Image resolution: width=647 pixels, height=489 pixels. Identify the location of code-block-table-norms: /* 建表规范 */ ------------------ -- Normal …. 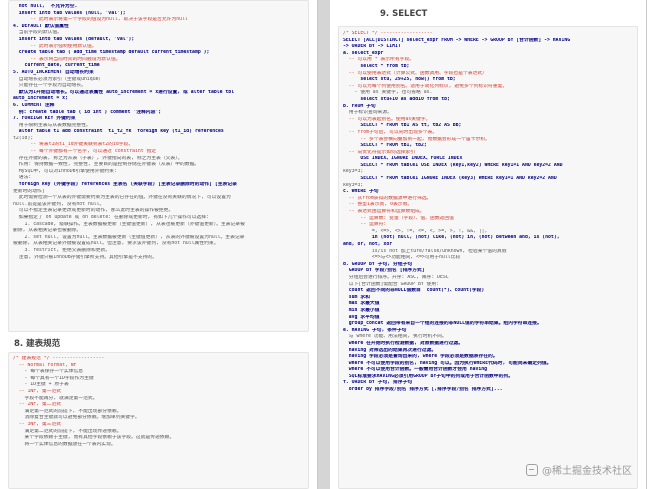
(158, 420).